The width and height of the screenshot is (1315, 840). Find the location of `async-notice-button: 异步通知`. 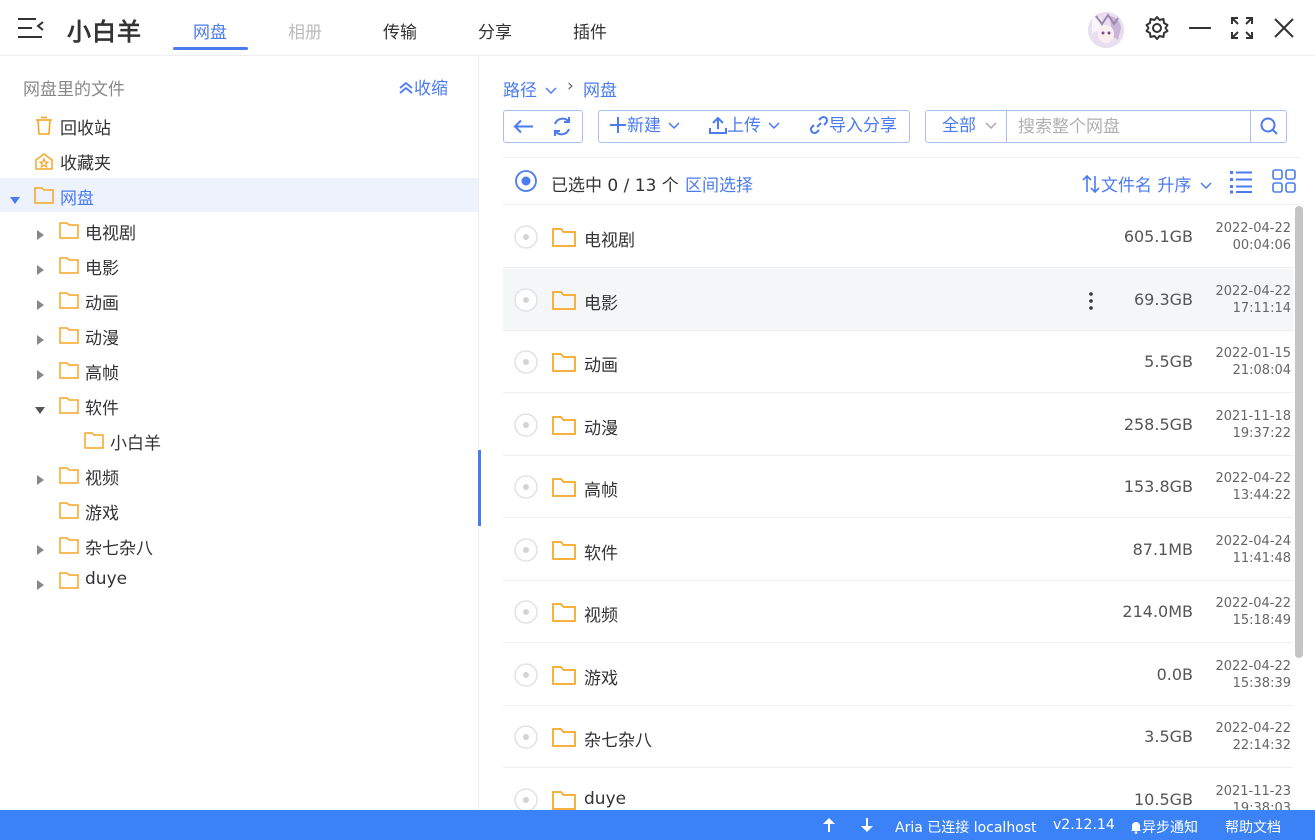

async-notice-button: 异步通知 is located at coordinates (1164, 827).